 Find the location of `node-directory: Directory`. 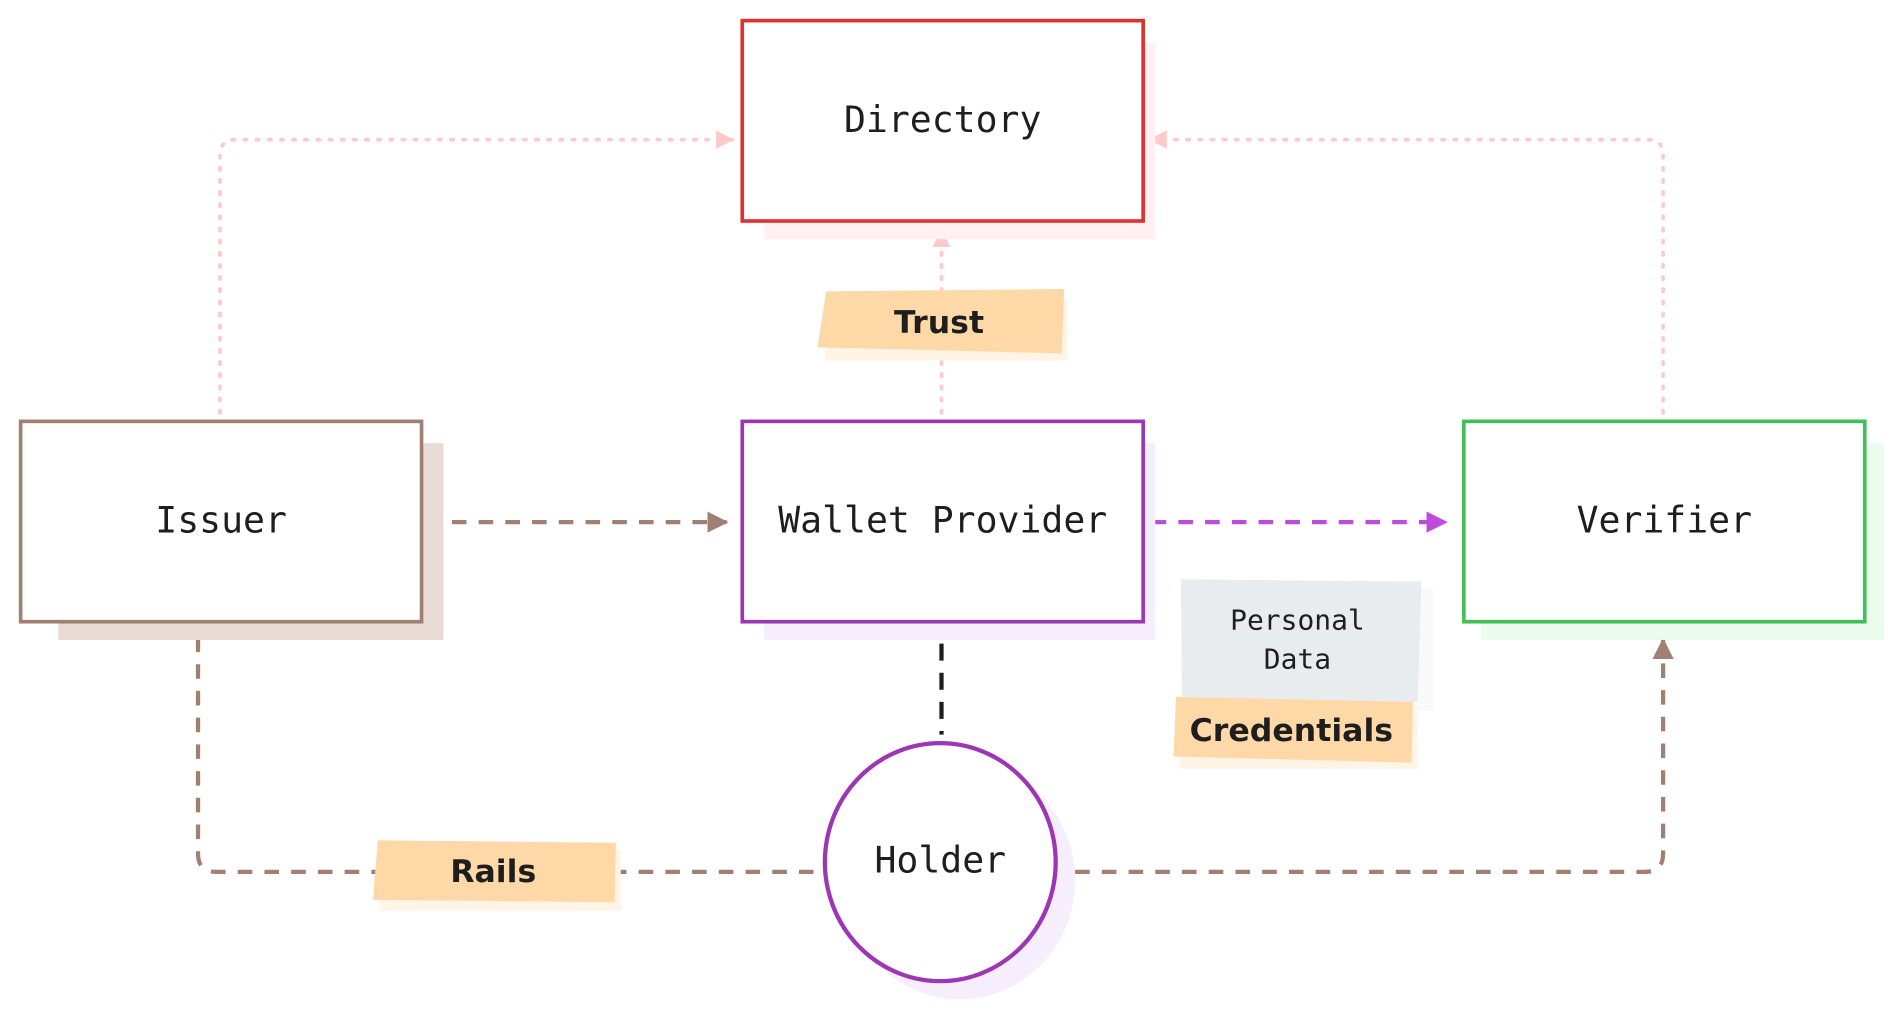

node-directory: Directory is located at coordinates (948, 129).